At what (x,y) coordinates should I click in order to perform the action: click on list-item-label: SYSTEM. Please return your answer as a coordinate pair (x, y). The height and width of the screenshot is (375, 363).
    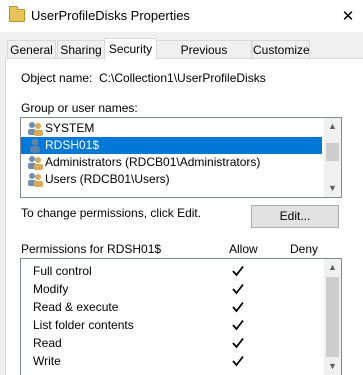
    Looking at the image, I should click on (70, 128).